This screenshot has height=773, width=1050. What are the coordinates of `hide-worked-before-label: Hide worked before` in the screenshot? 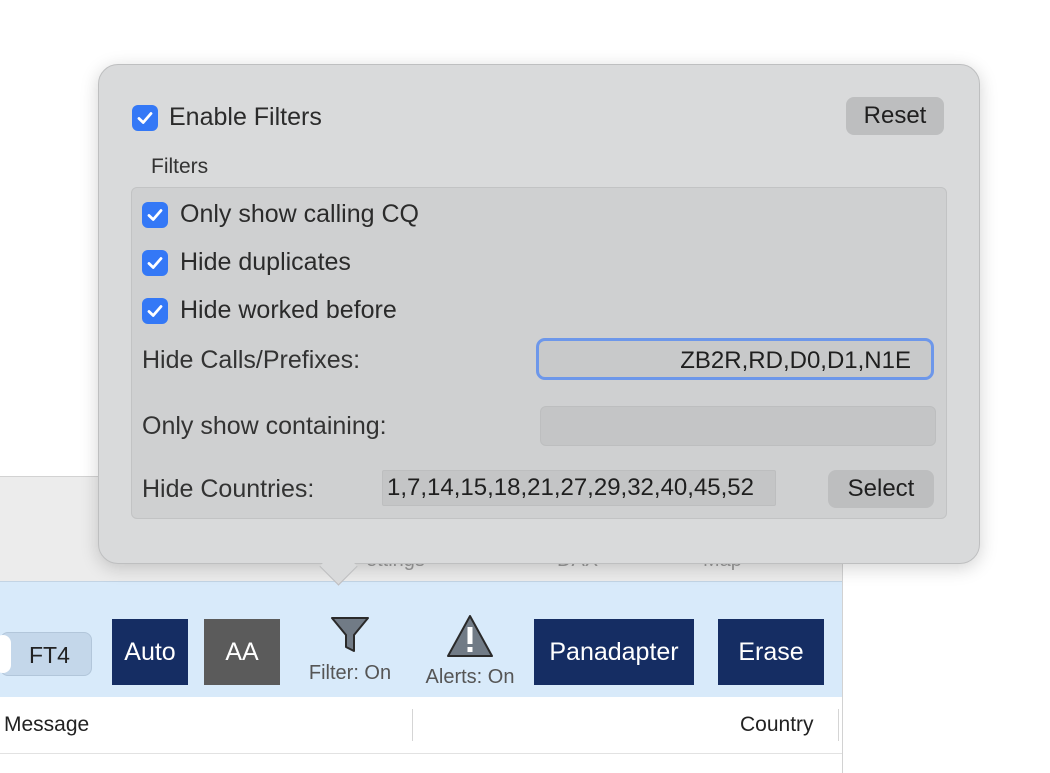 It's located at (288, 310).